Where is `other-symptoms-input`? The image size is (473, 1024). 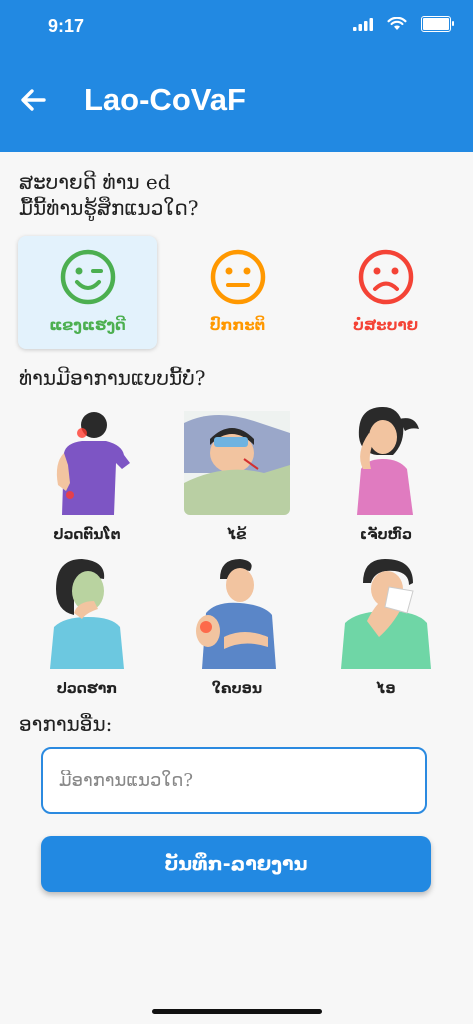
other-symptoms-input is located at coordinates (234, 780).